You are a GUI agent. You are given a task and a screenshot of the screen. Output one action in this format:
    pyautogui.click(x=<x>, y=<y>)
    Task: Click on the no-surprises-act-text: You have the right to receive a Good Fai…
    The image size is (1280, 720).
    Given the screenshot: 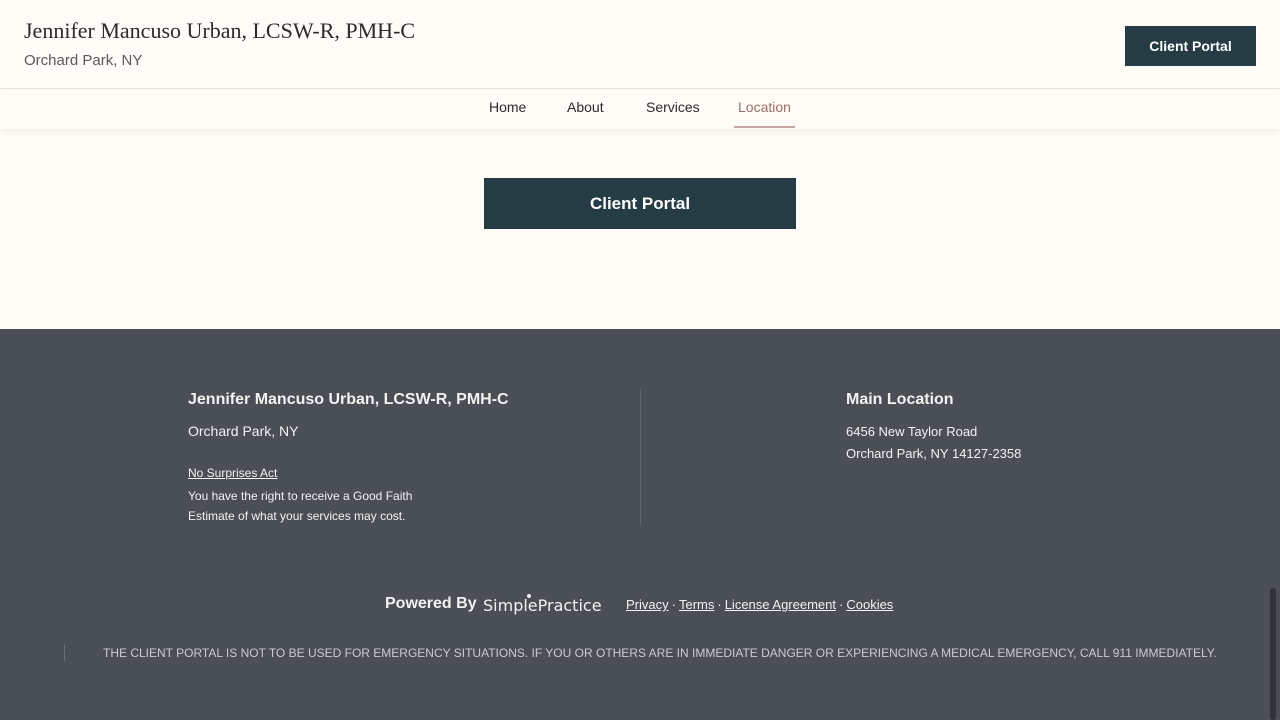 What is the action you would take?
    pyautogui.click(x=300, y=506)
    